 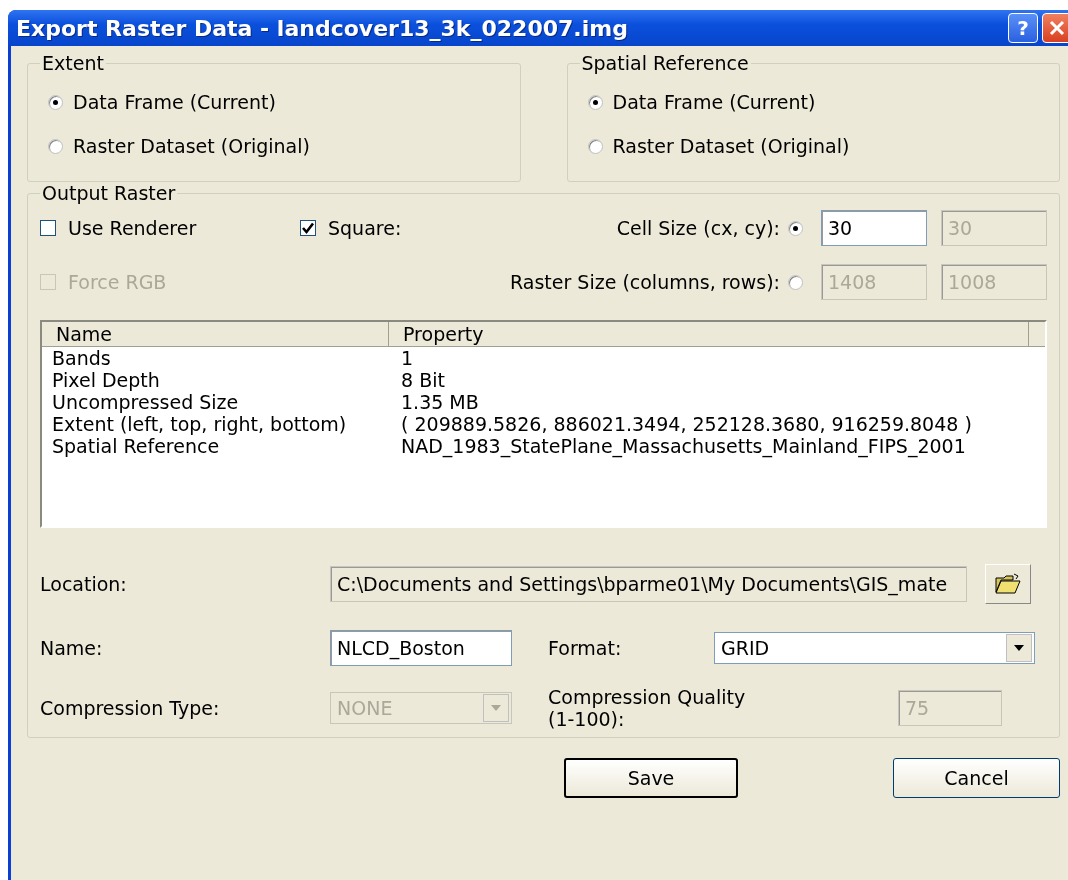 What do you see at coordinates (130, 708) in the screenshot?
I see `compression-type-label: Compression Type:` at bounding box center [130, 708].